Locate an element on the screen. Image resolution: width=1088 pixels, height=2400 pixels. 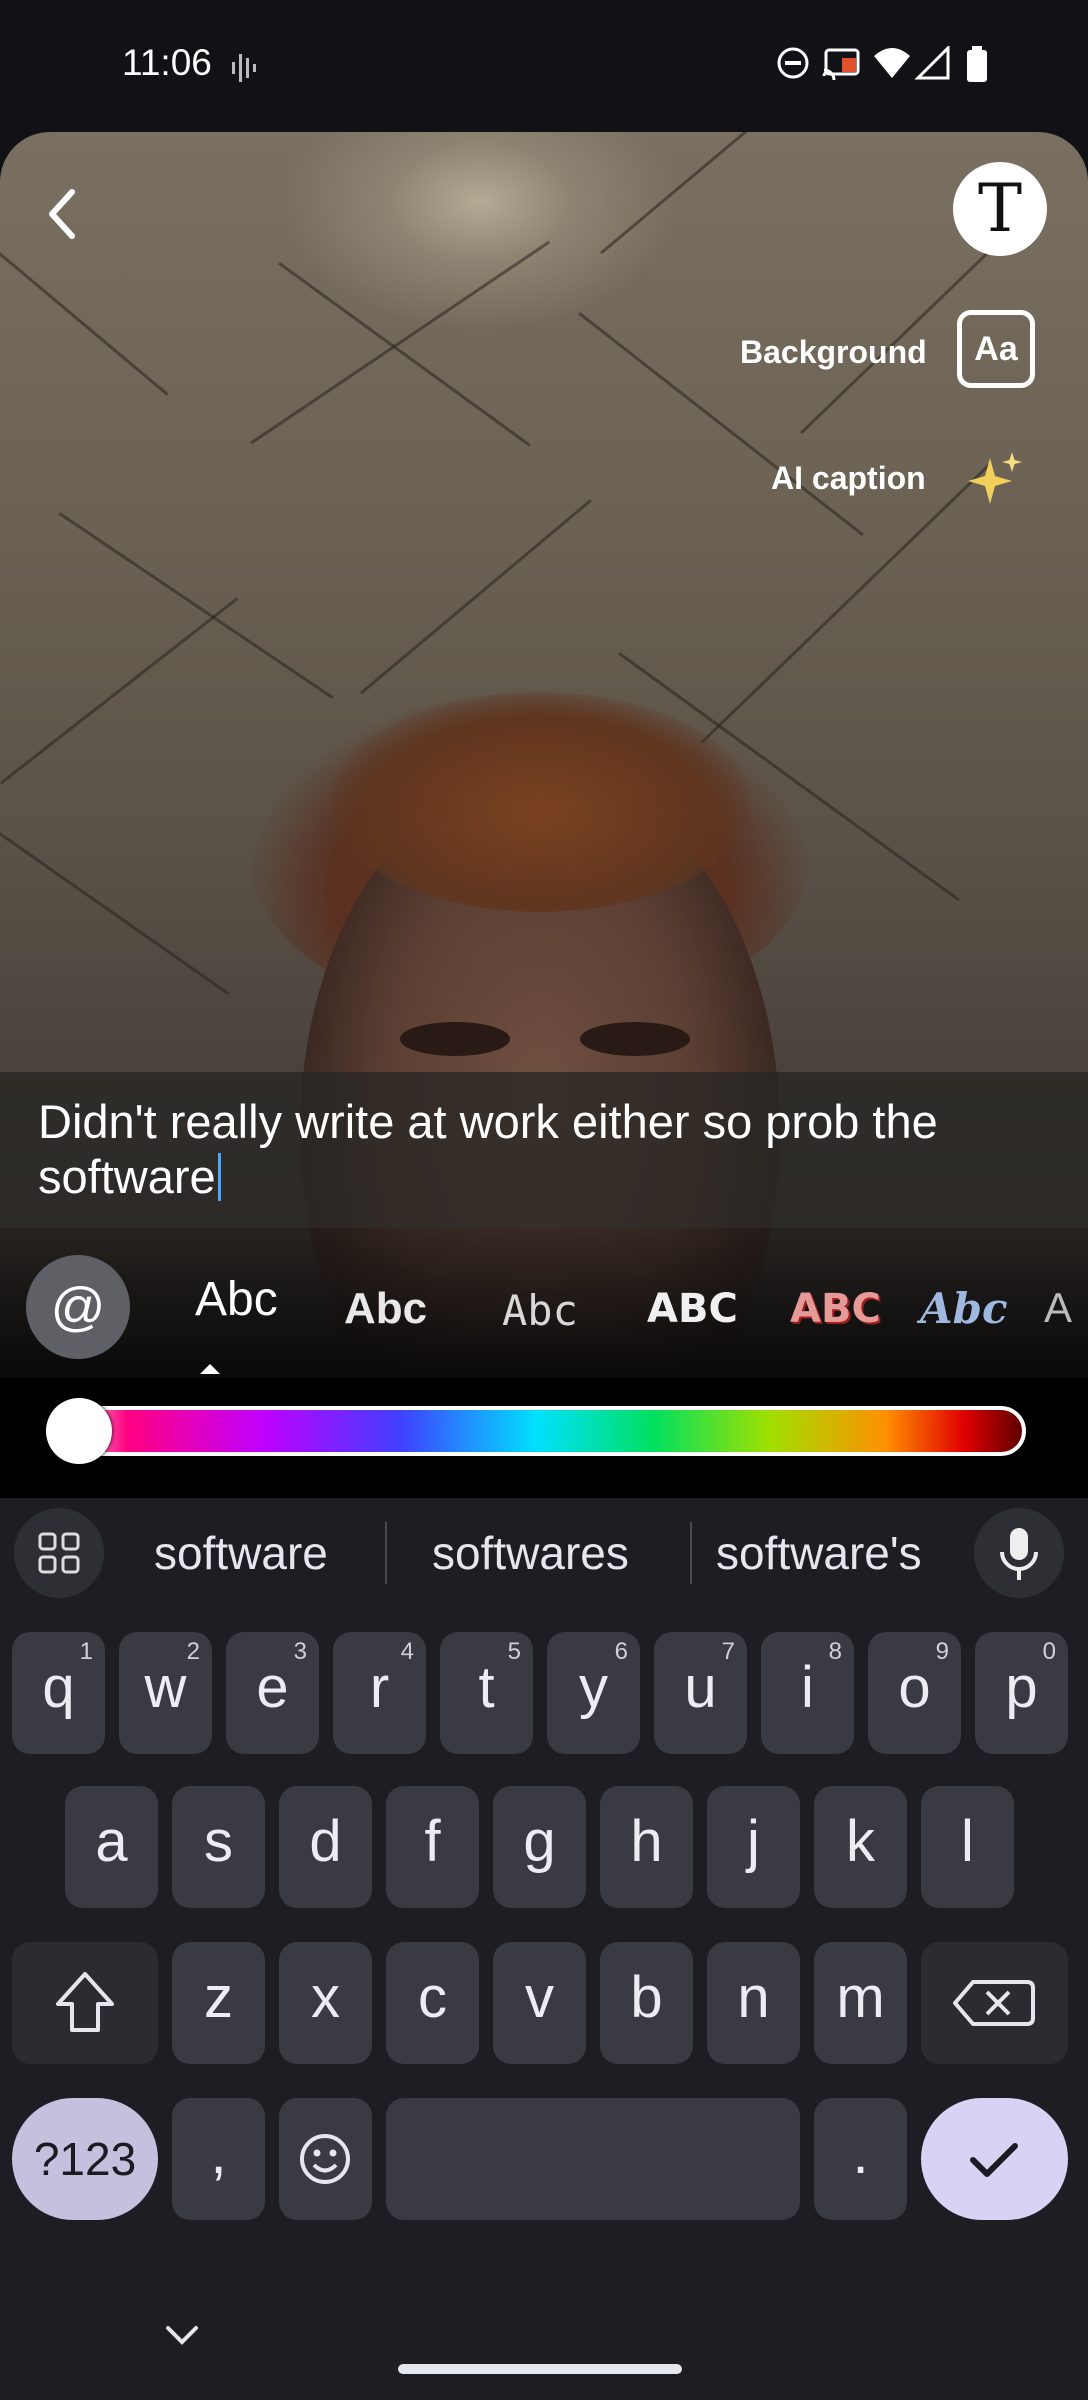
back-icon is located at coordinates (63, 214).